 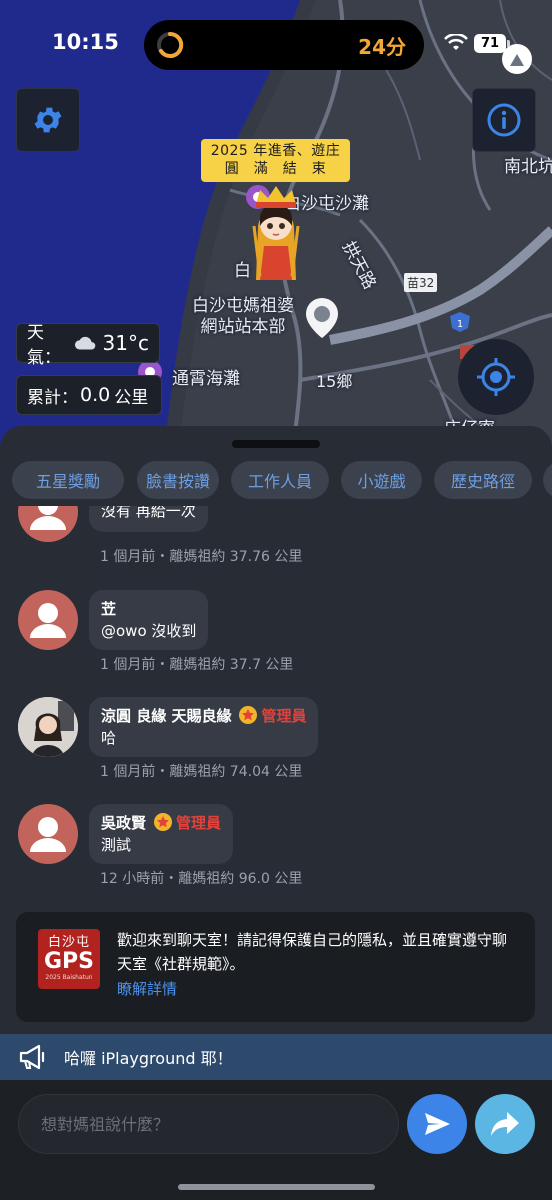 What do you see at coordinates (161, 834) in the screenshot?
I see `message-bubble: 吳政賢 管理員 測試` at bounding box center [161, 834].